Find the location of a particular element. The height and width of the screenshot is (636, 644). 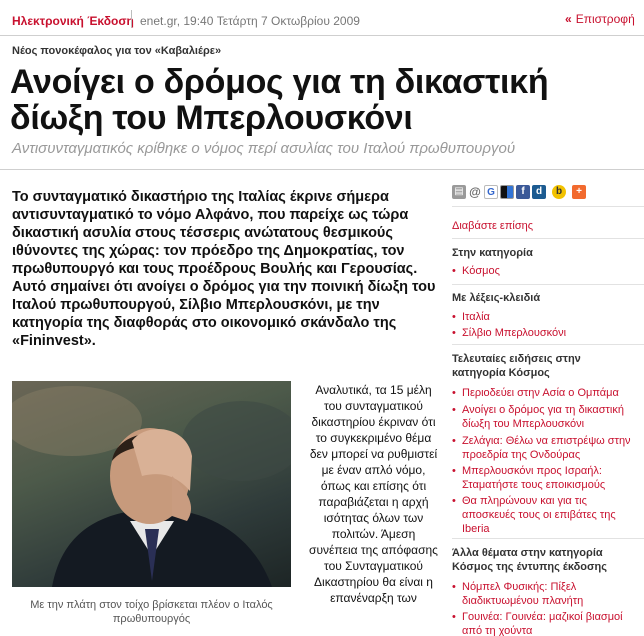

addthis-icon: + is located at coordinates (579, 192).